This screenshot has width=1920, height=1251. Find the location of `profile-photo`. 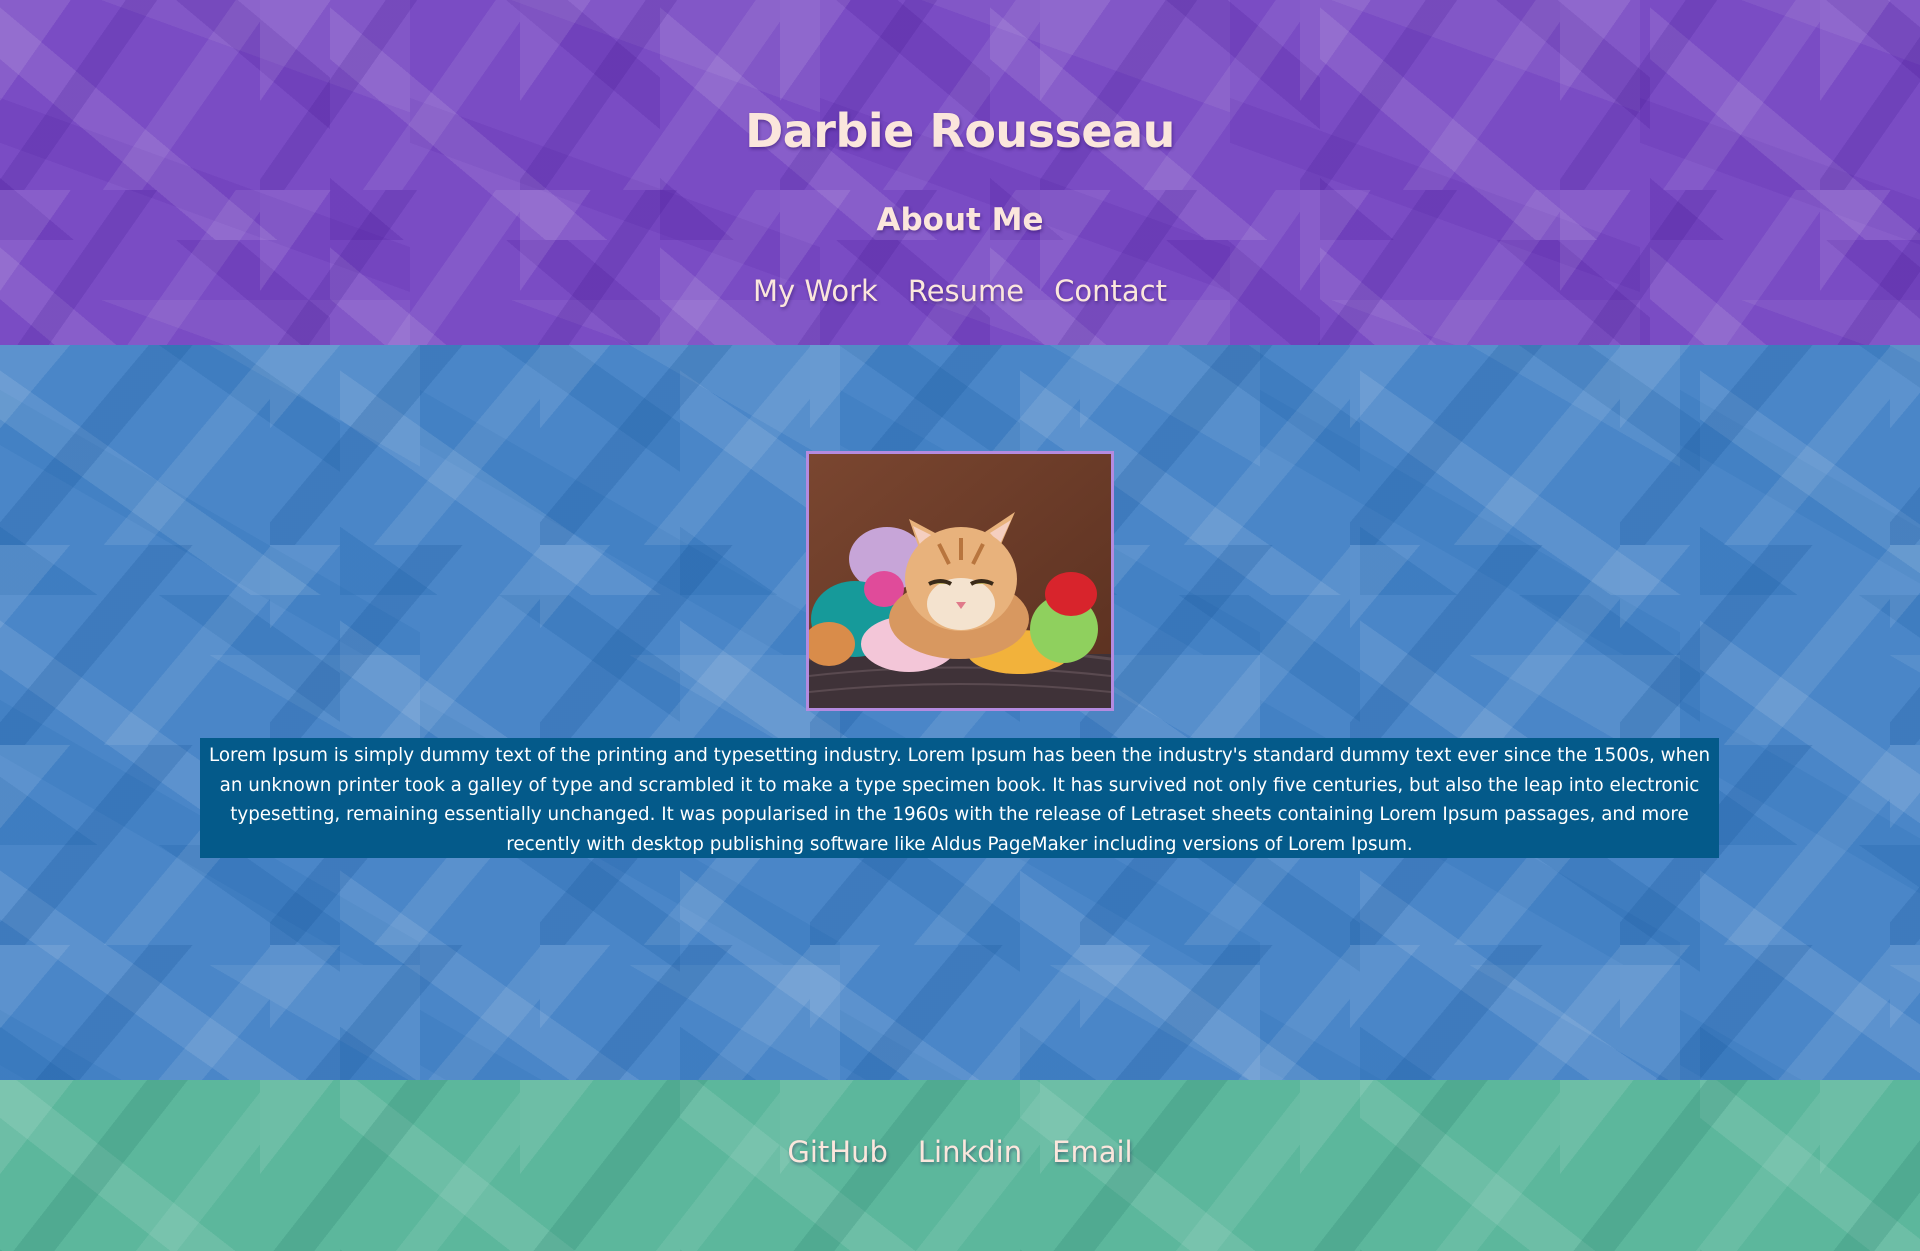

profile-photo is located at coordinates (960, 581).